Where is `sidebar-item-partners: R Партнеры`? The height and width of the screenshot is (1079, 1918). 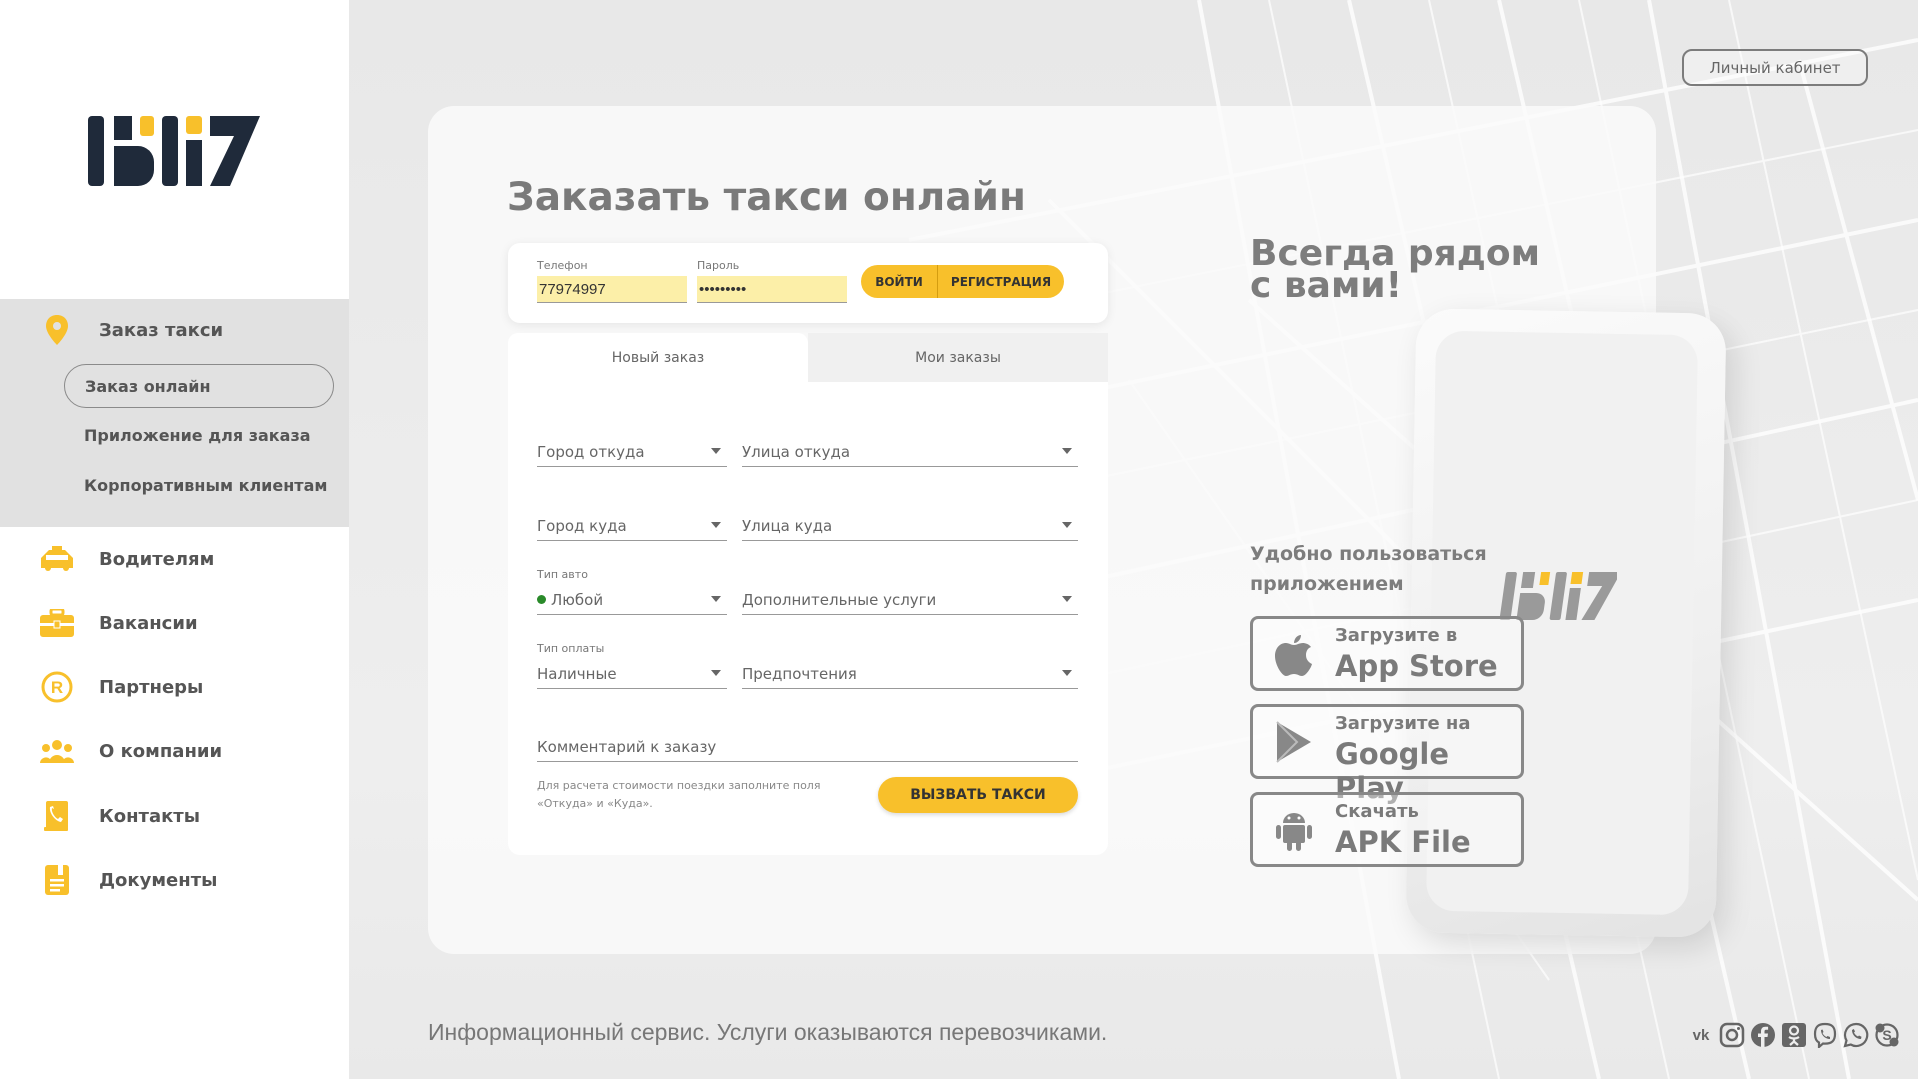
sidebar-item-partners: R Партнеры is located at coordinates (174, 687).